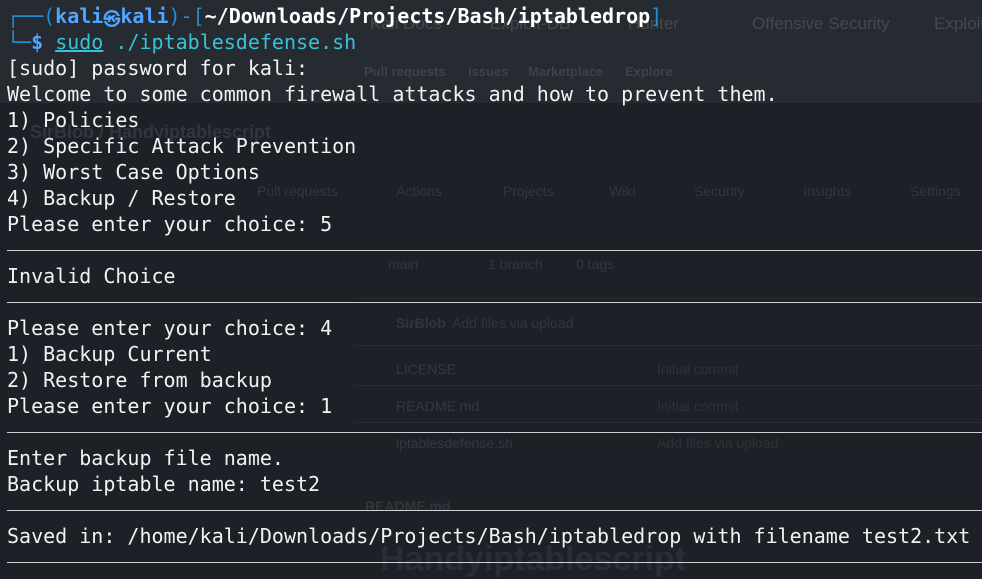  Describe the element at coordinates (121, 198) in the screenshot. I see `menu-option: 4) Backup / Restore` at that location.